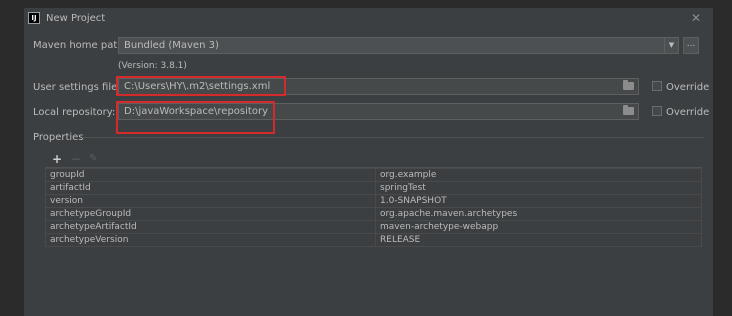  What do you see at coordinates (398, 45) in the screenshot?
I see `maven-home-select: Bundled (Maven 3) ▼` at bounding box center [398, 45].